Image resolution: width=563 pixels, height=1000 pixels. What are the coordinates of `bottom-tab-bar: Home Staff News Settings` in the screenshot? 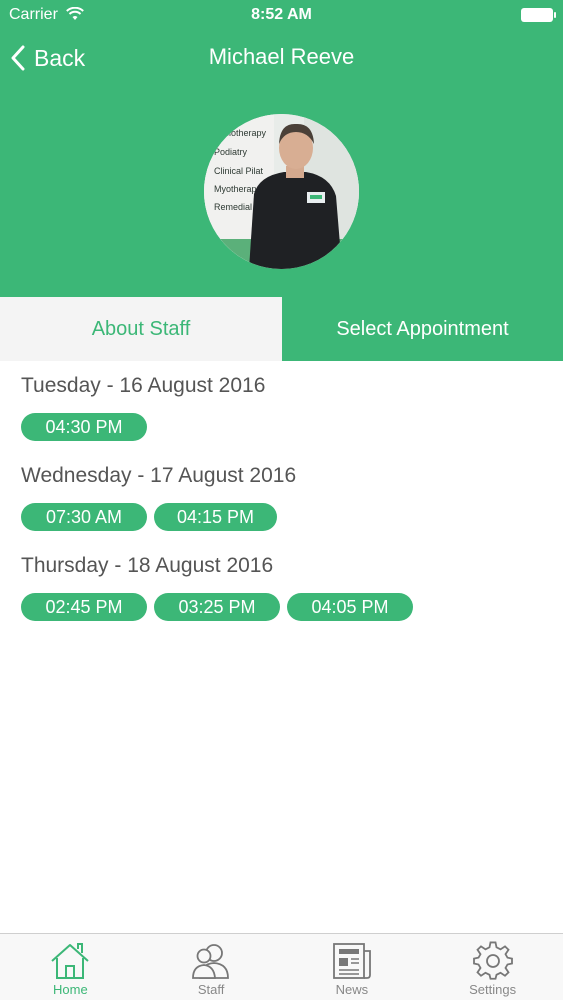 It's located at (281, 966).